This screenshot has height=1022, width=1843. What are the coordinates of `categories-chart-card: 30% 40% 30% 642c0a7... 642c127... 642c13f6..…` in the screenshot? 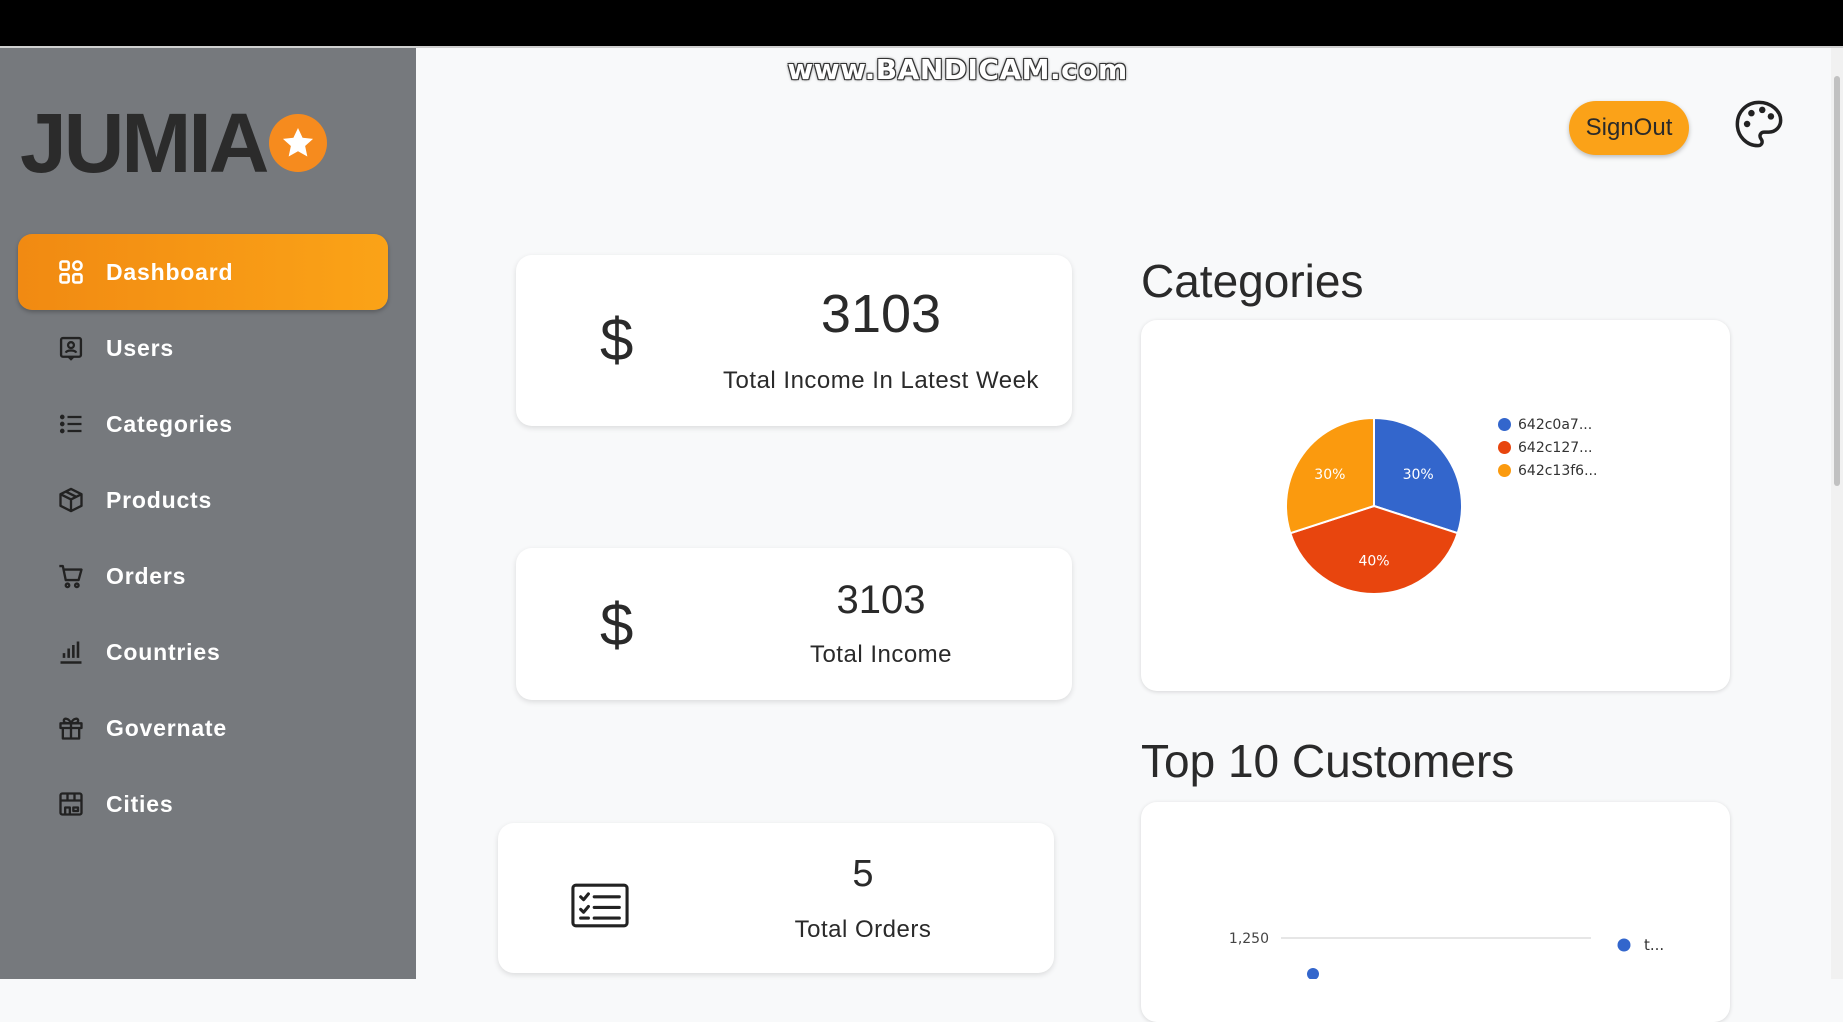 It's located at (1435, 505).